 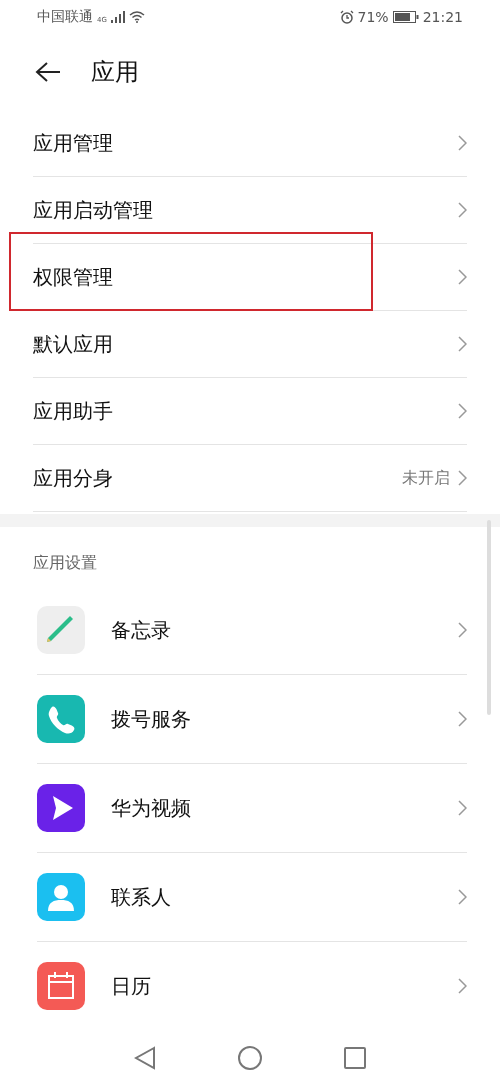 I want to click on home-icon, so click(x=250, y=1058).